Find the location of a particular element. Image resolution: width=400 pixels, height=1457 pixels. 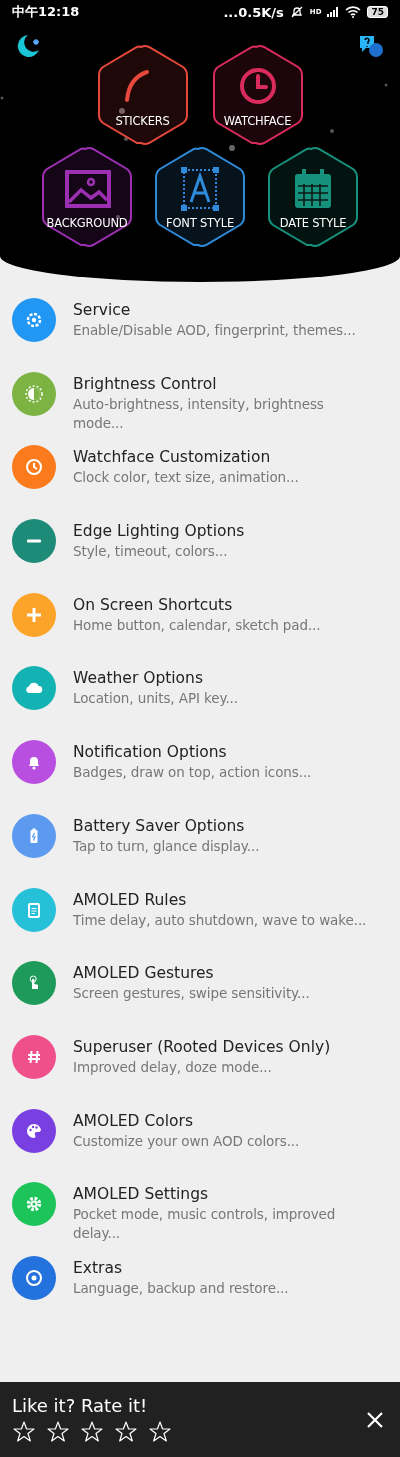

menu-title: Weather Options is located at coordinates (155, 679).